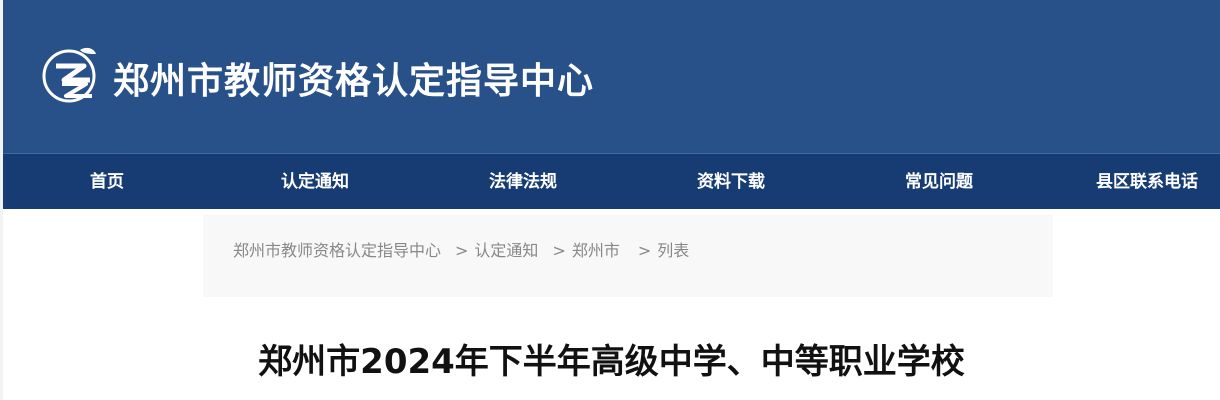 This screenshot has width=1220, height=400. I want to click on breadcrumb-container: 郑州市教师资格认定指导中心 > 认定通知 > 郑州市 > 列表, so click(628, 256).